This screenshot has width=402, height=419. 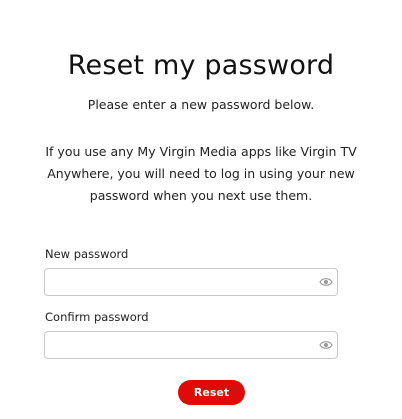 I want to click on new-password-label: New password, so click(x=87, y=254).